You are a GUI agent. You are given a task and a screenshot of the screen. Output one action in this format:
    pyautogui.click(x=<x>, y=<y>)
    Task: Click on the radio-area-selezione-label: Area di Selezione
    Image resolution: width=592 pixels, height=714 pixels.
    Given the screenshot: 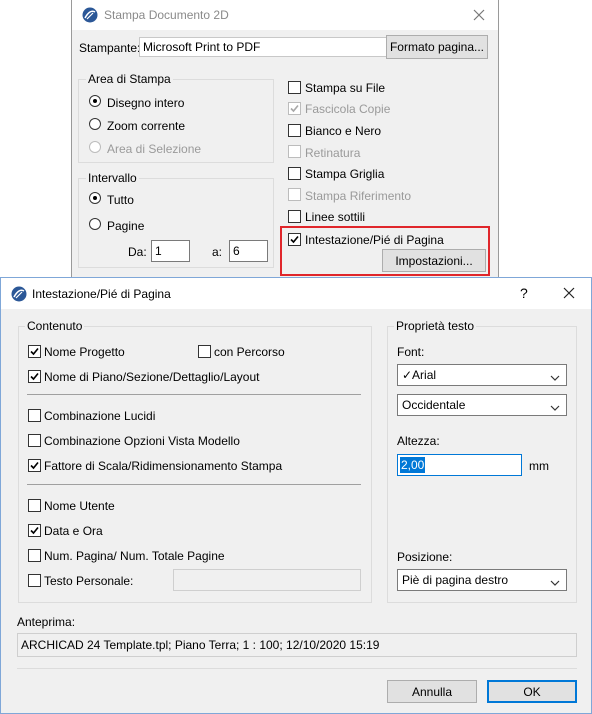 What is the action you would take?
    pyautogui.click(x=154, y=149)
    